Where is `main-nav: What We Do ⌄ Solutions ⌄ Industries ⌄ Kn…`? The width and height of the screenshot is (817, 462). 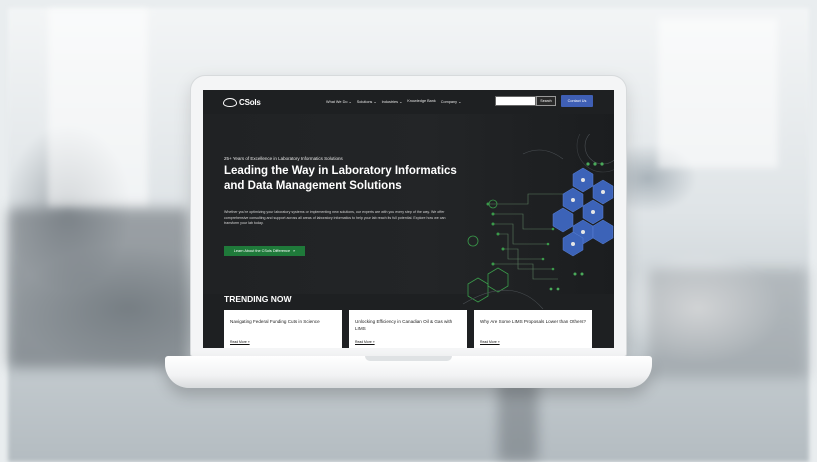
main-nav: What We Do ⌄ Solutions ⌄ Industries ⌄ Kn… is located at coordinates (393, 101).